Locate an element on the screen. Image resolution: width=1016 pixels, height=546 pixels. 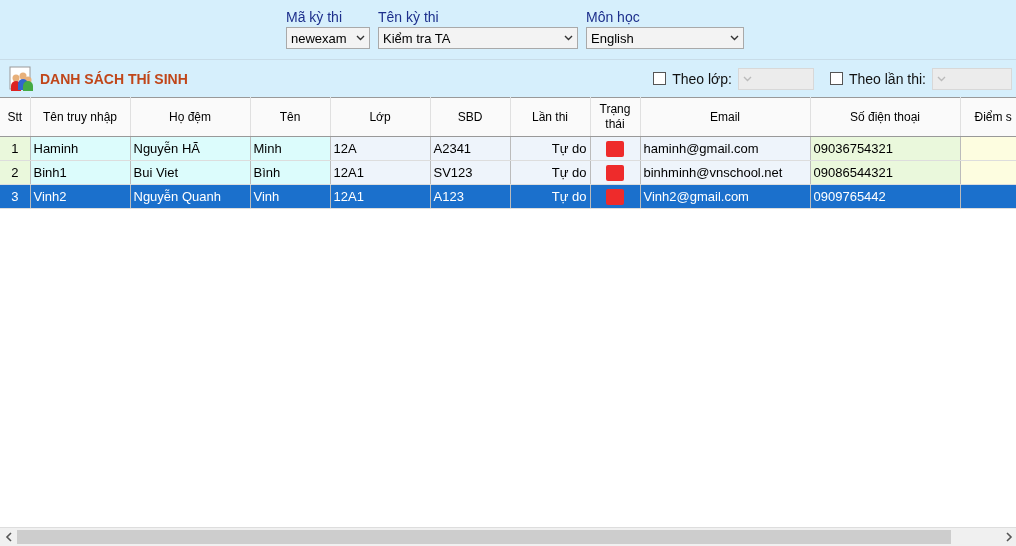
table-cell: 1 is located at coordinates (15, 148).